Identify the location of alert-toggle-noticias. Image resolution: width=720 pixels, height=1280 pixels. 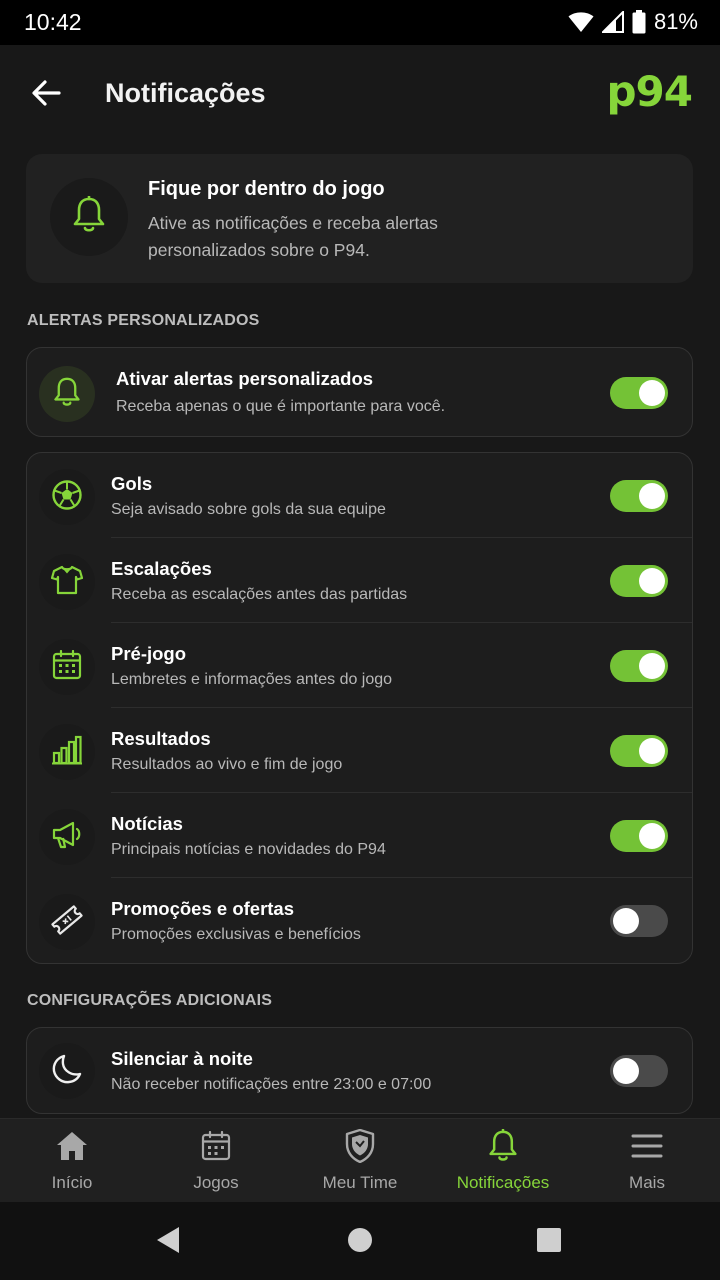
(639, 836).